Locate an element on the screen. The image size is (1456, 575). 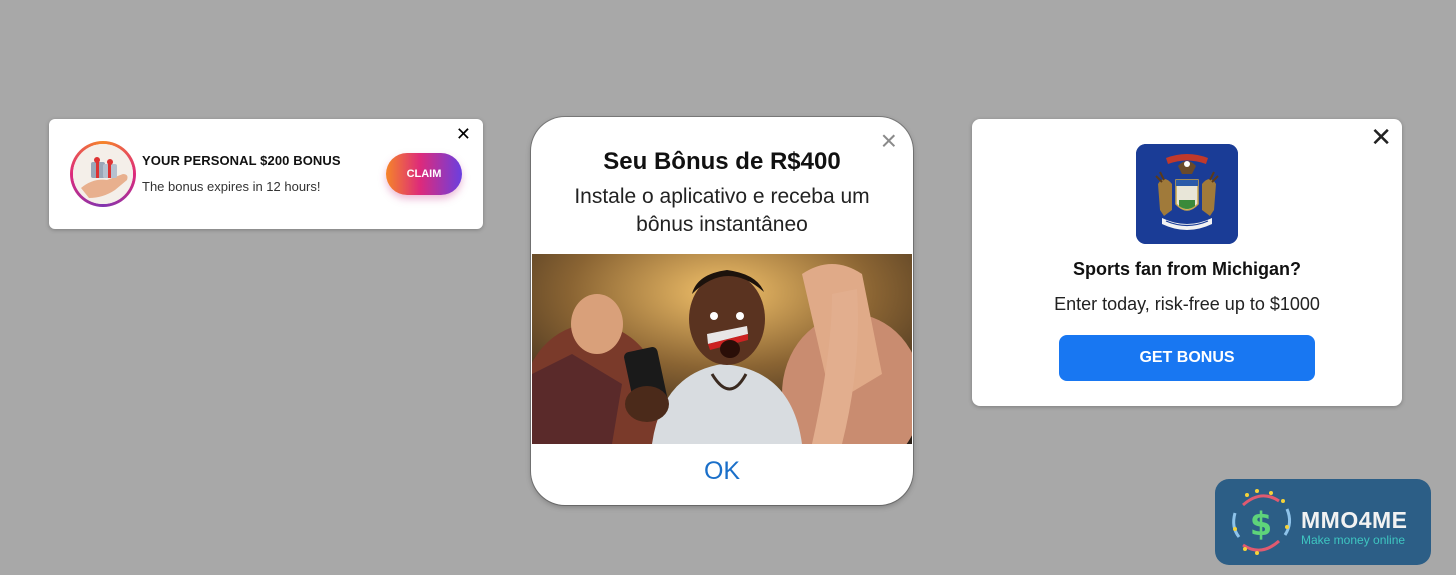
mmo4me-watermark: $ MMO4ME Make money online is located at coordinates (1323, 522).